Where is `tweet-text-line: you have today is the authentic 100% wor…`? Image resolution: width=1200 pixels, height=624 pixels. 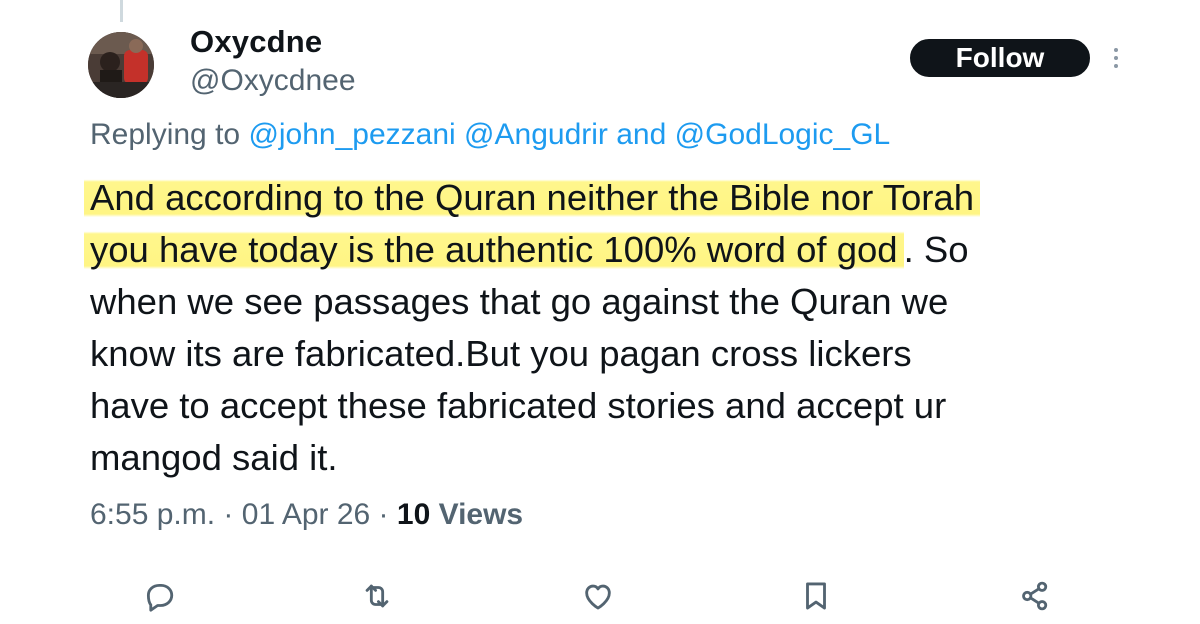
tweet-text-line: you have today is the authentic 100% wor… is located at coordinates (612, 250).